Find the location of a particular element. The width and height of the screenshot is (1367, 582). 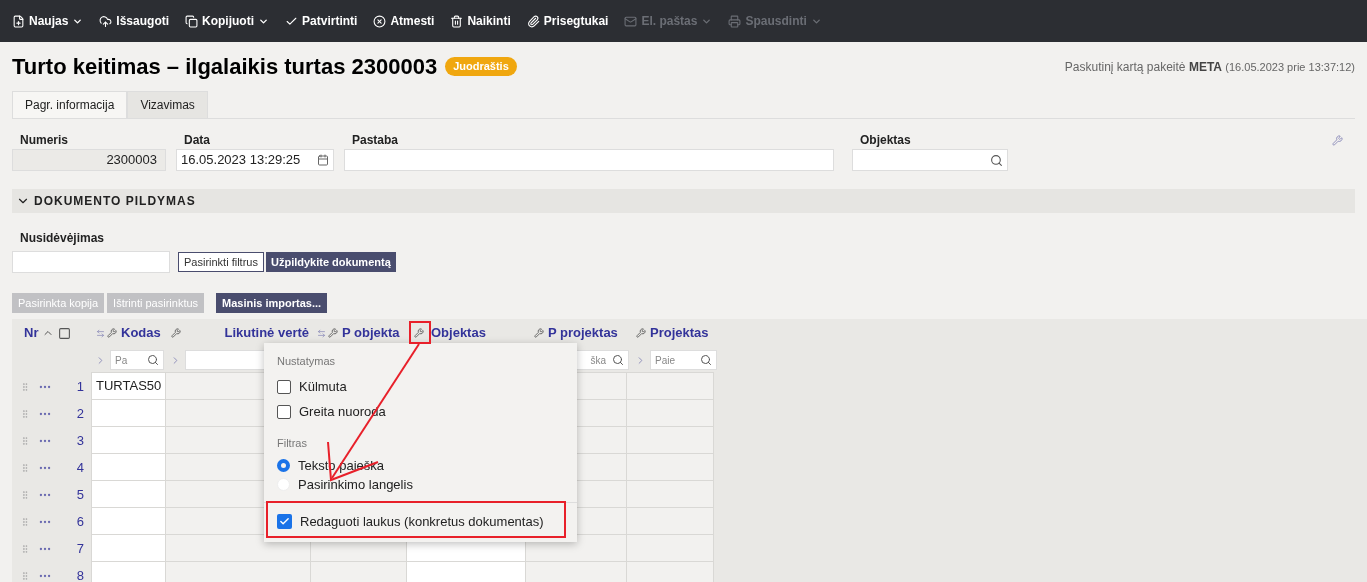

row-number: 4 is located at coordinates (80, 467).